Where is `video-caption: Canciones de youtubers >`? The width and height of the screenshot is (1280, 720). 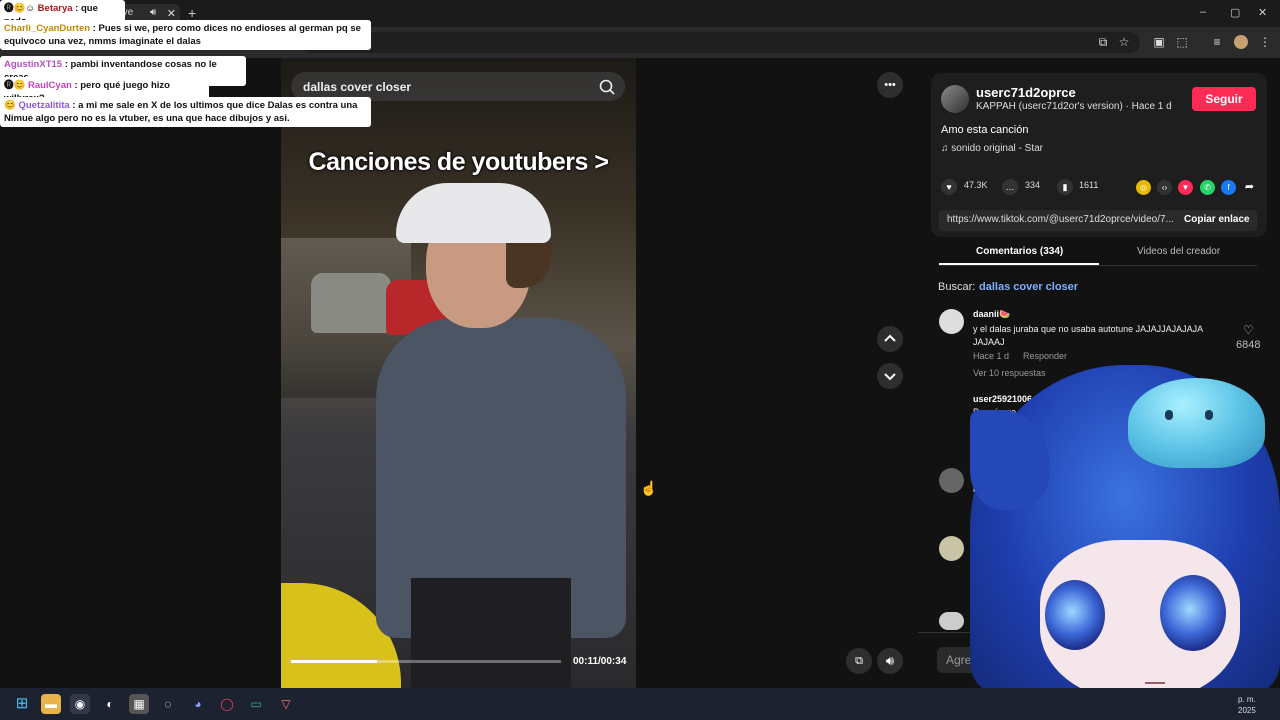 video-caption: Canciones de youtubers > is located at coordinates (458, 162).